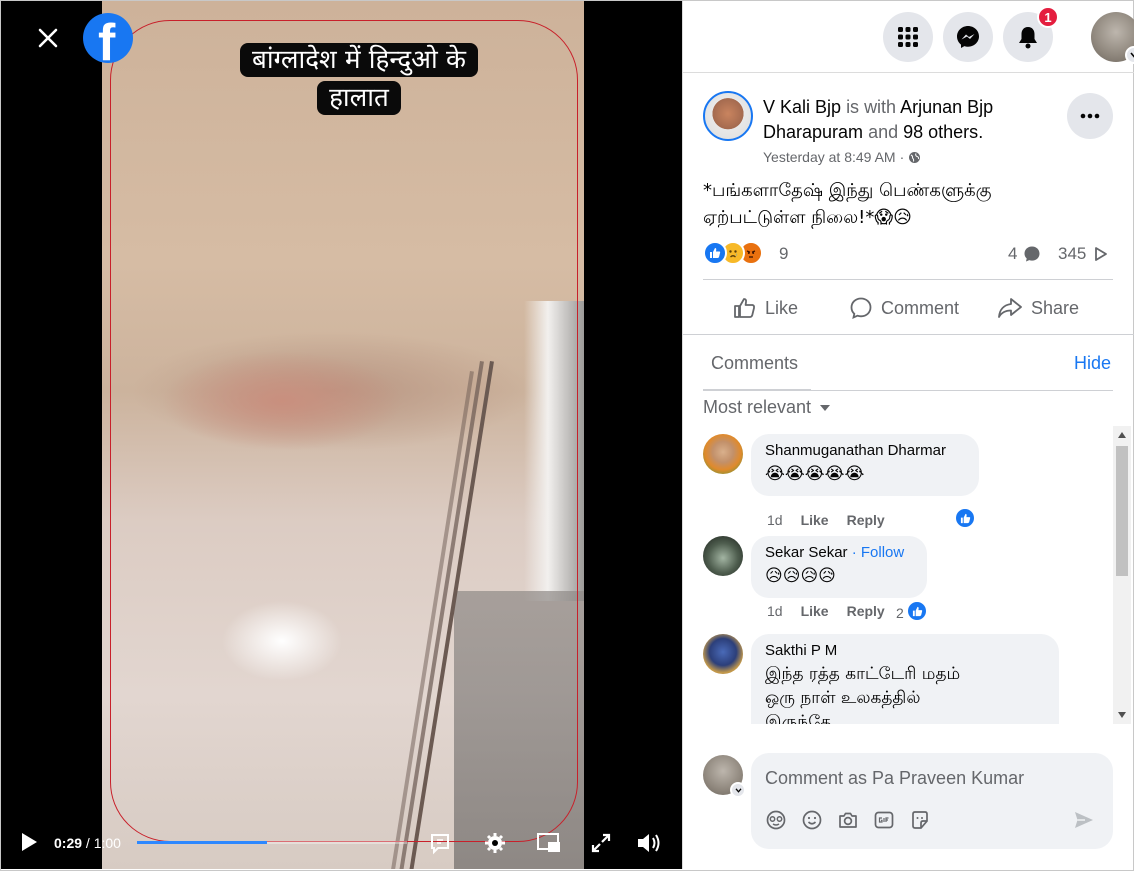  Describe the element at coordinates (738, 790) in the screenshot. I see `chevron-down-icon` at that location.